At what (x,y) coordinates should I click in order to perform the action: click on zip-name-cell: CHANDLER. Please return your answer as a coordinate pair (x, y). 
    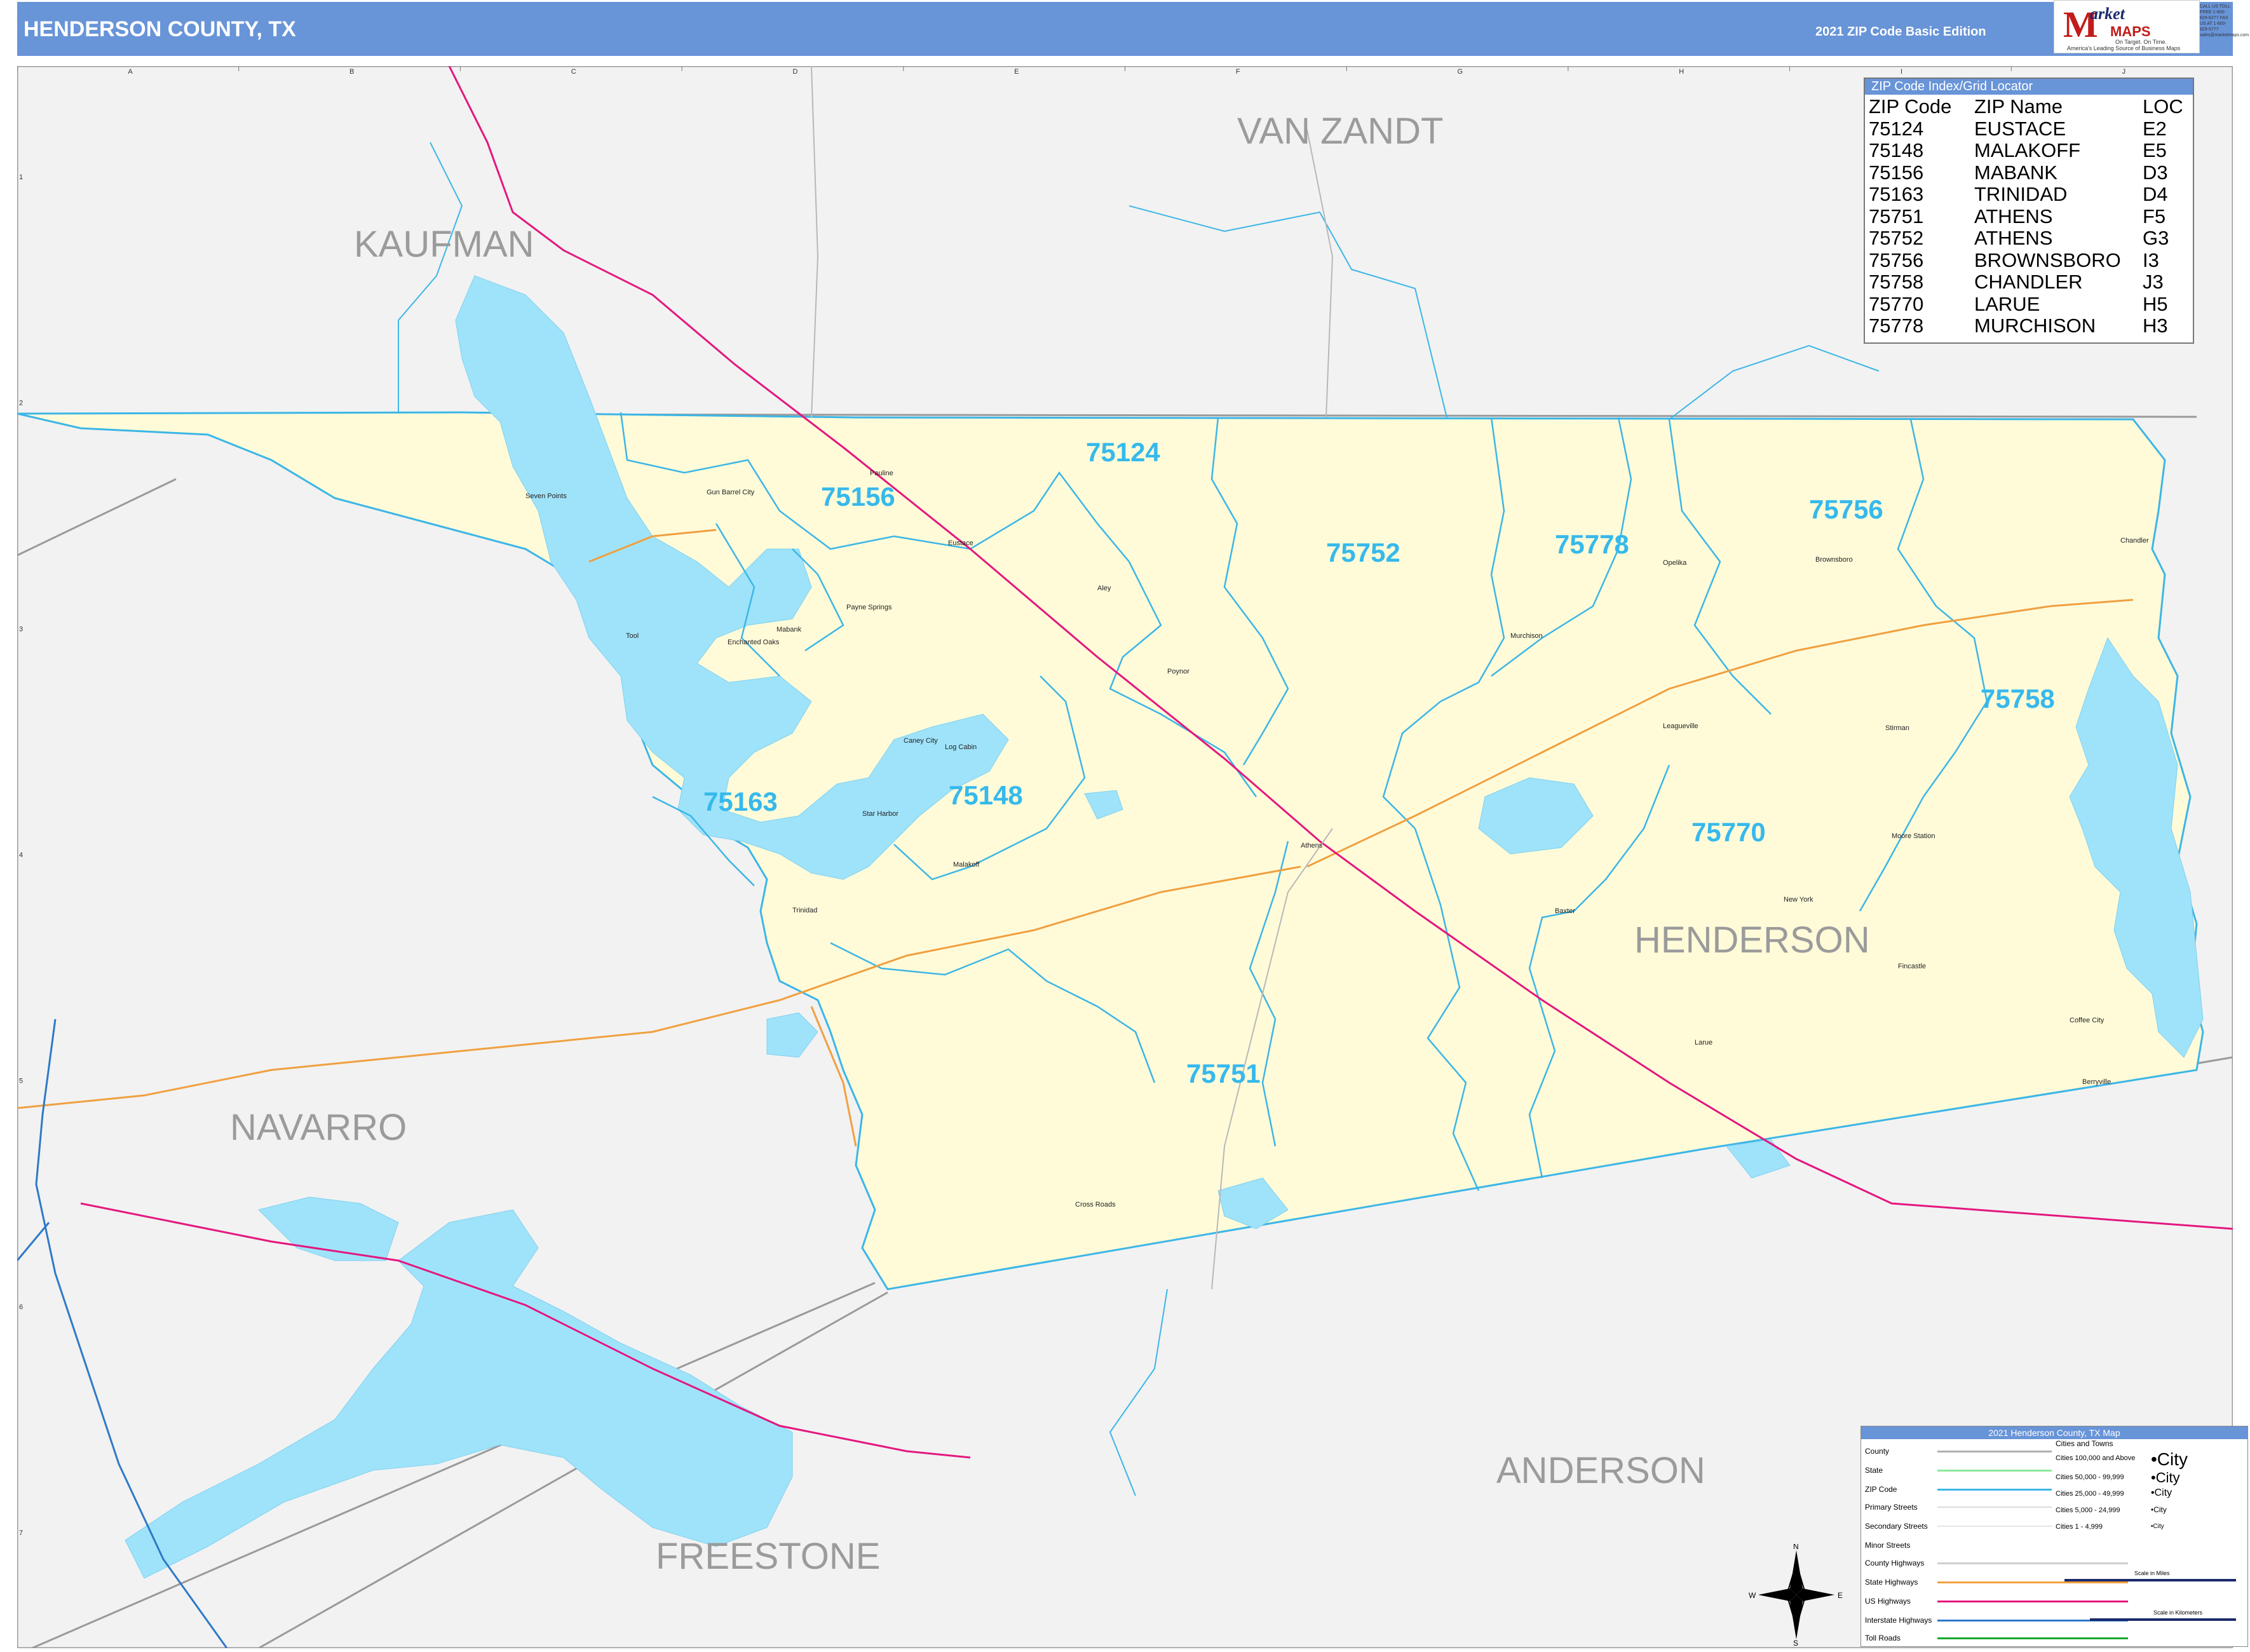
    Looking at the image, I should click on (2029, 282).